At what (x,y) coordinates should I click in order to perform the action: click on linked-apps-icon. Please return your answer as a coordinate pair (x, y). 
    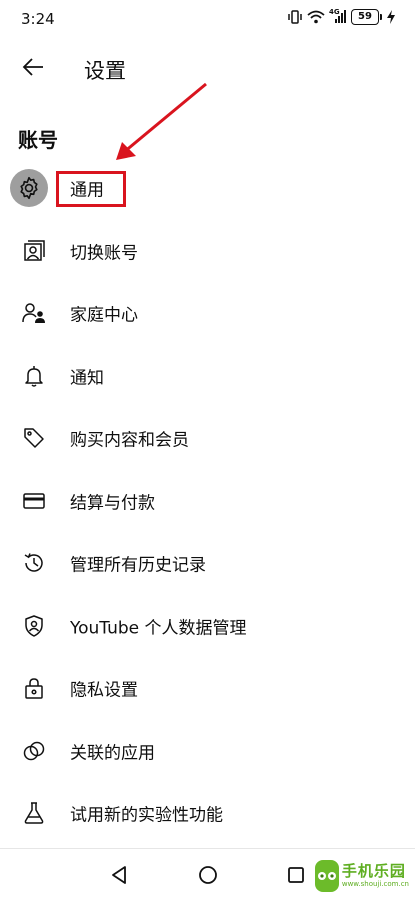
    Looking at the image, I should click on (34, 751).